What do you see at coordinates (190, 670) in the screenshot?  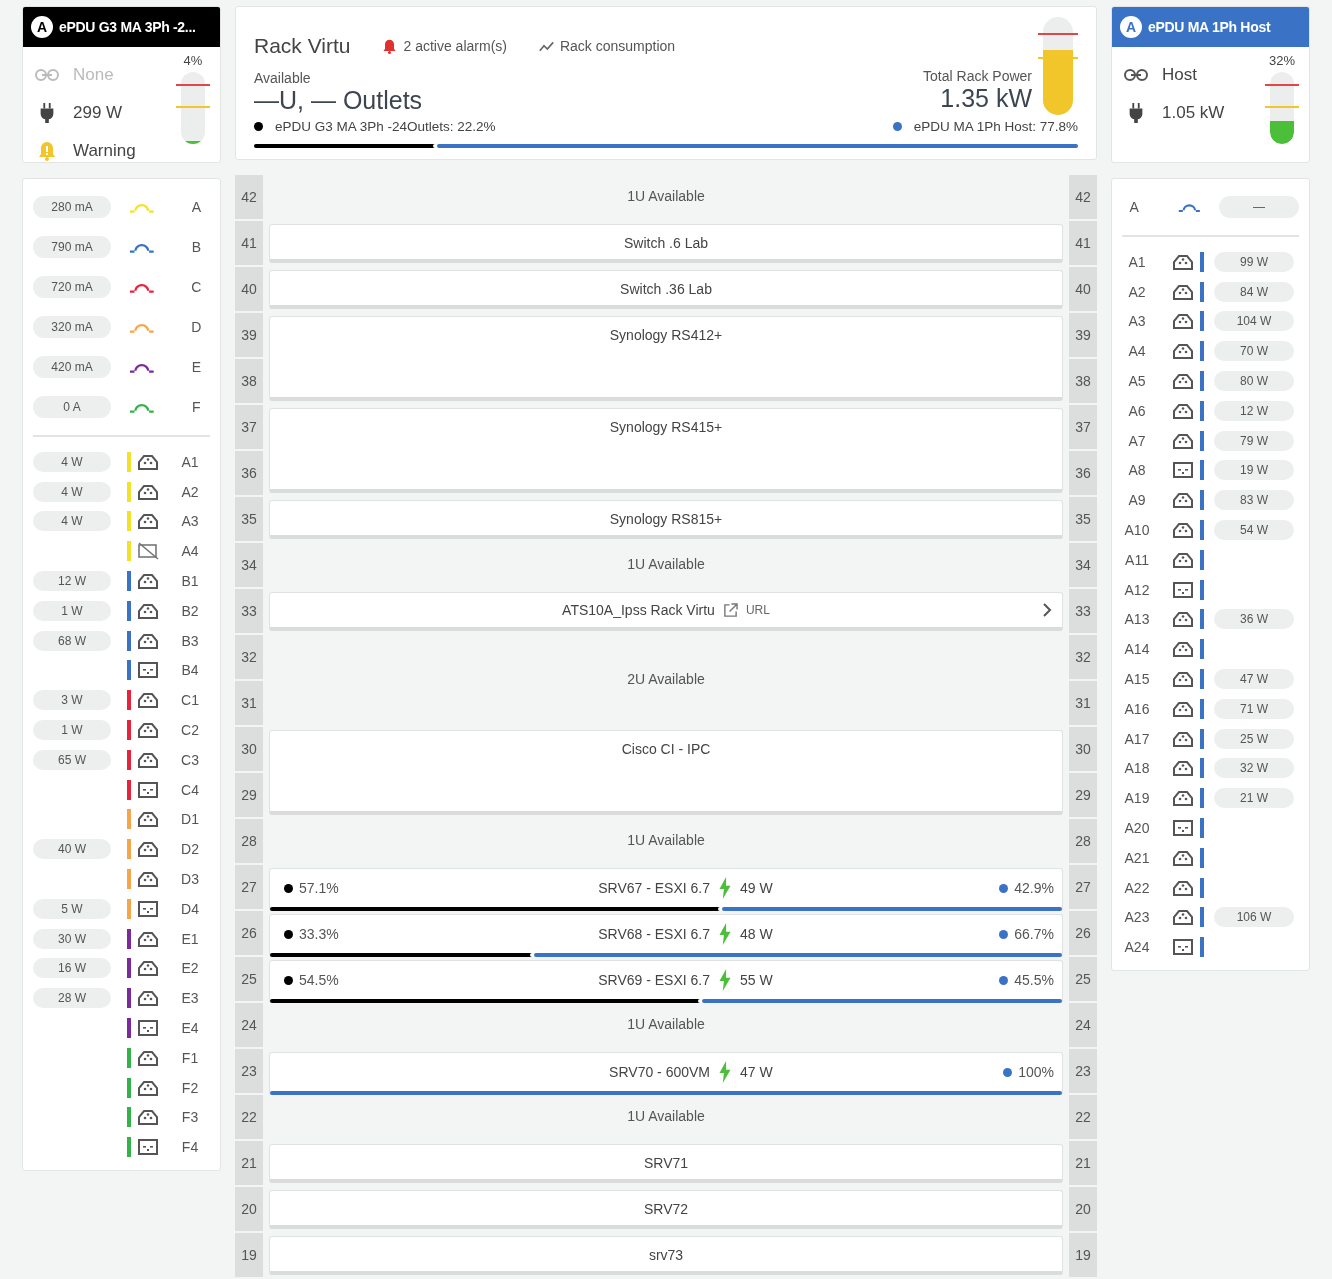 I see `outlet-label: B4` at bounding box center [190, 670].